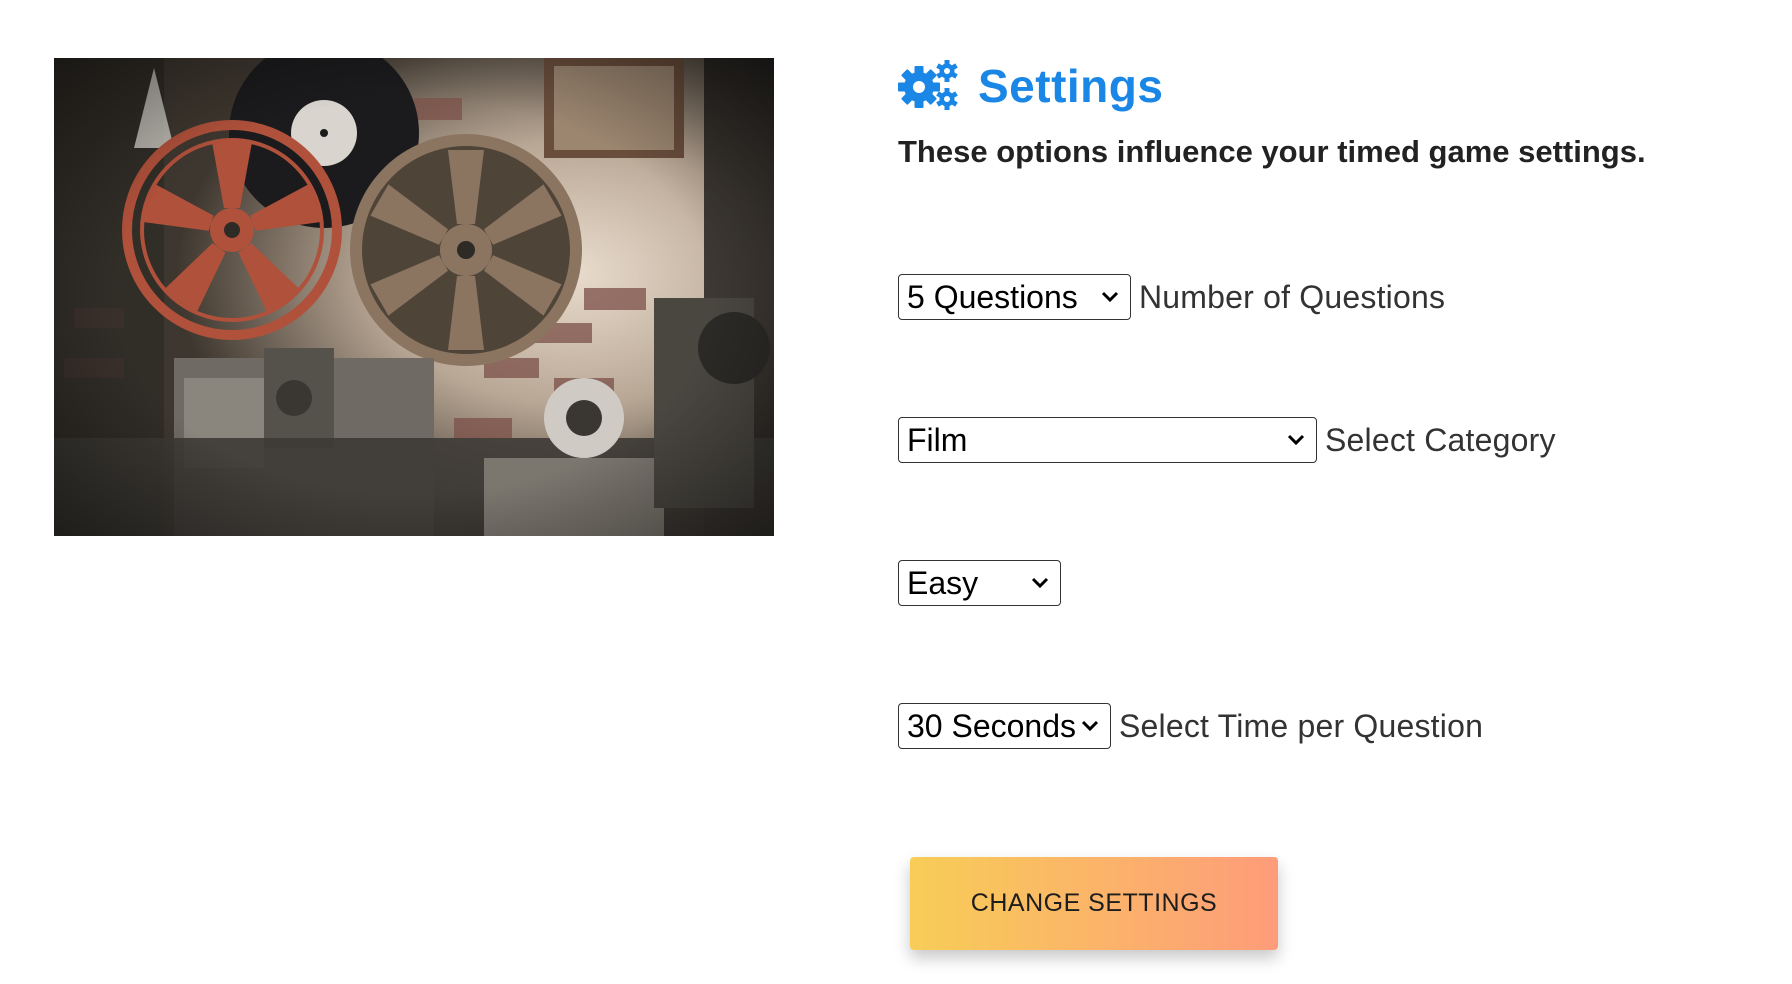 This screenshot has width=1792, height=984. What do you see at coordinates (1107, 440) in the screenshot?
I see `category-select: Film` at bounding box center [1107, 440].